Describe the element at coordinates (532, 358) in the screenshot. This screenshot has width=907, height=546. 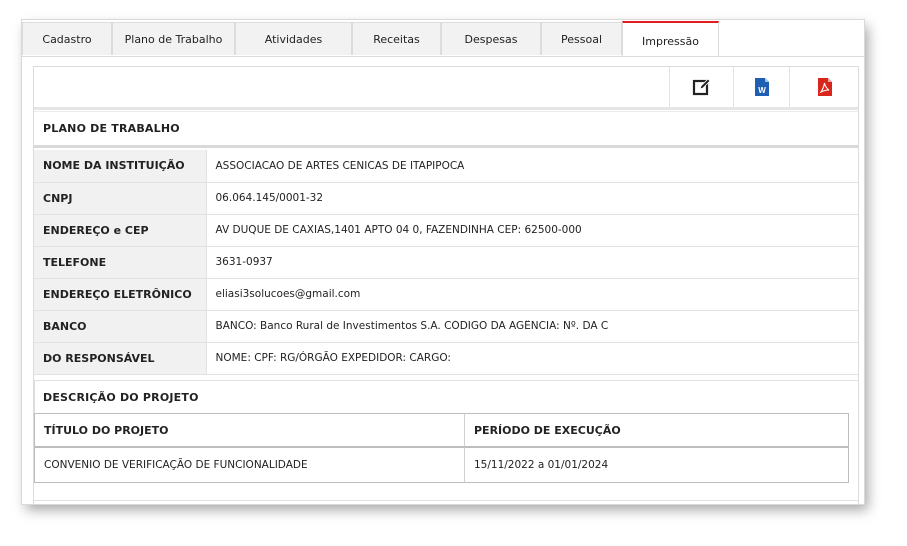
I see `row-value: NOME: CPF: RG/ÓRGÃO EXPEDIDOR: CARGO:` at that location.